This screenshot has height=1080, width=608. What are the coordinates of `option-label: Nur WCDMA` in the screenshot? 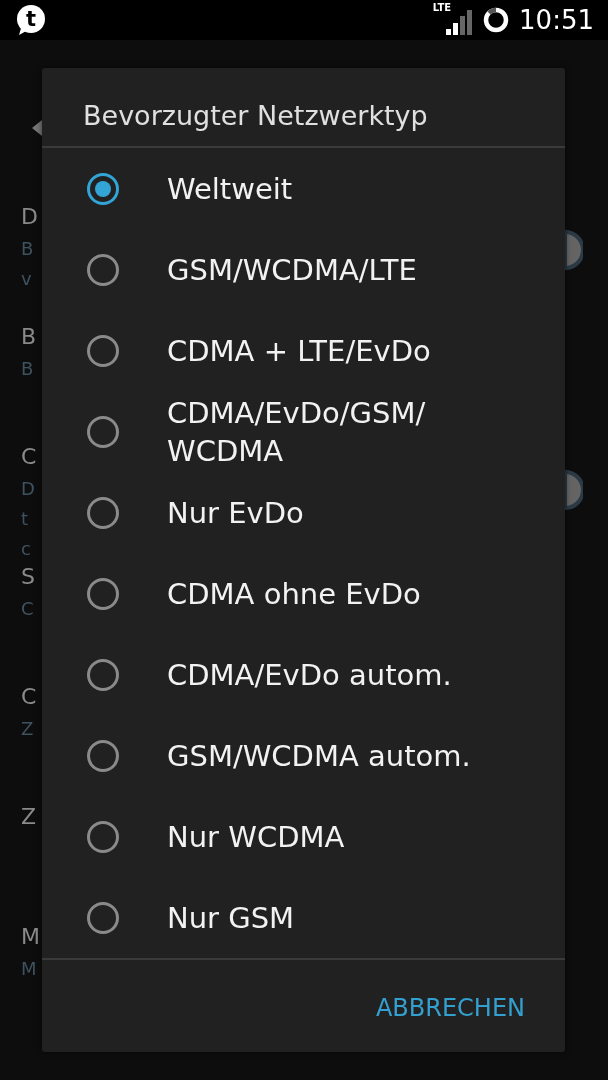 It's located at (256, 837).